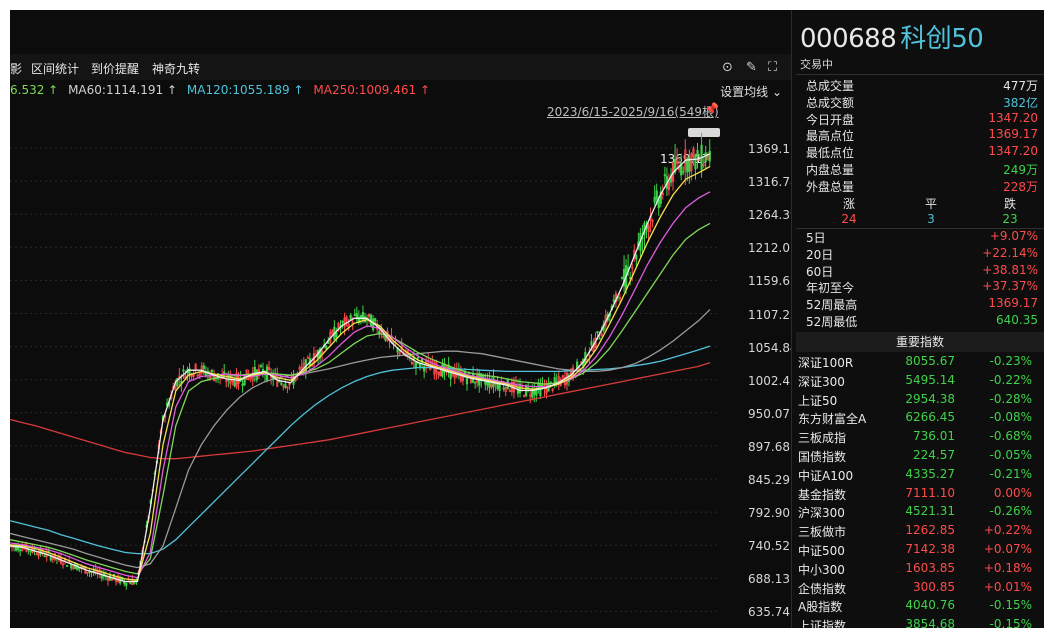 This screenshot has width=1054, height=638. I want to click on pin-icon: 📌, so click(711, 109).